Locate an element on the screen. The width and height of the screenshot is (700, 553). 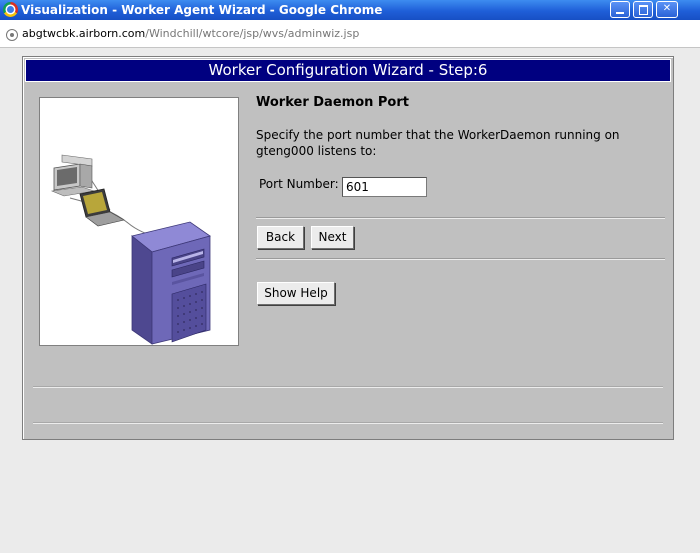
minimize-button is located at coordinates (620, 9).